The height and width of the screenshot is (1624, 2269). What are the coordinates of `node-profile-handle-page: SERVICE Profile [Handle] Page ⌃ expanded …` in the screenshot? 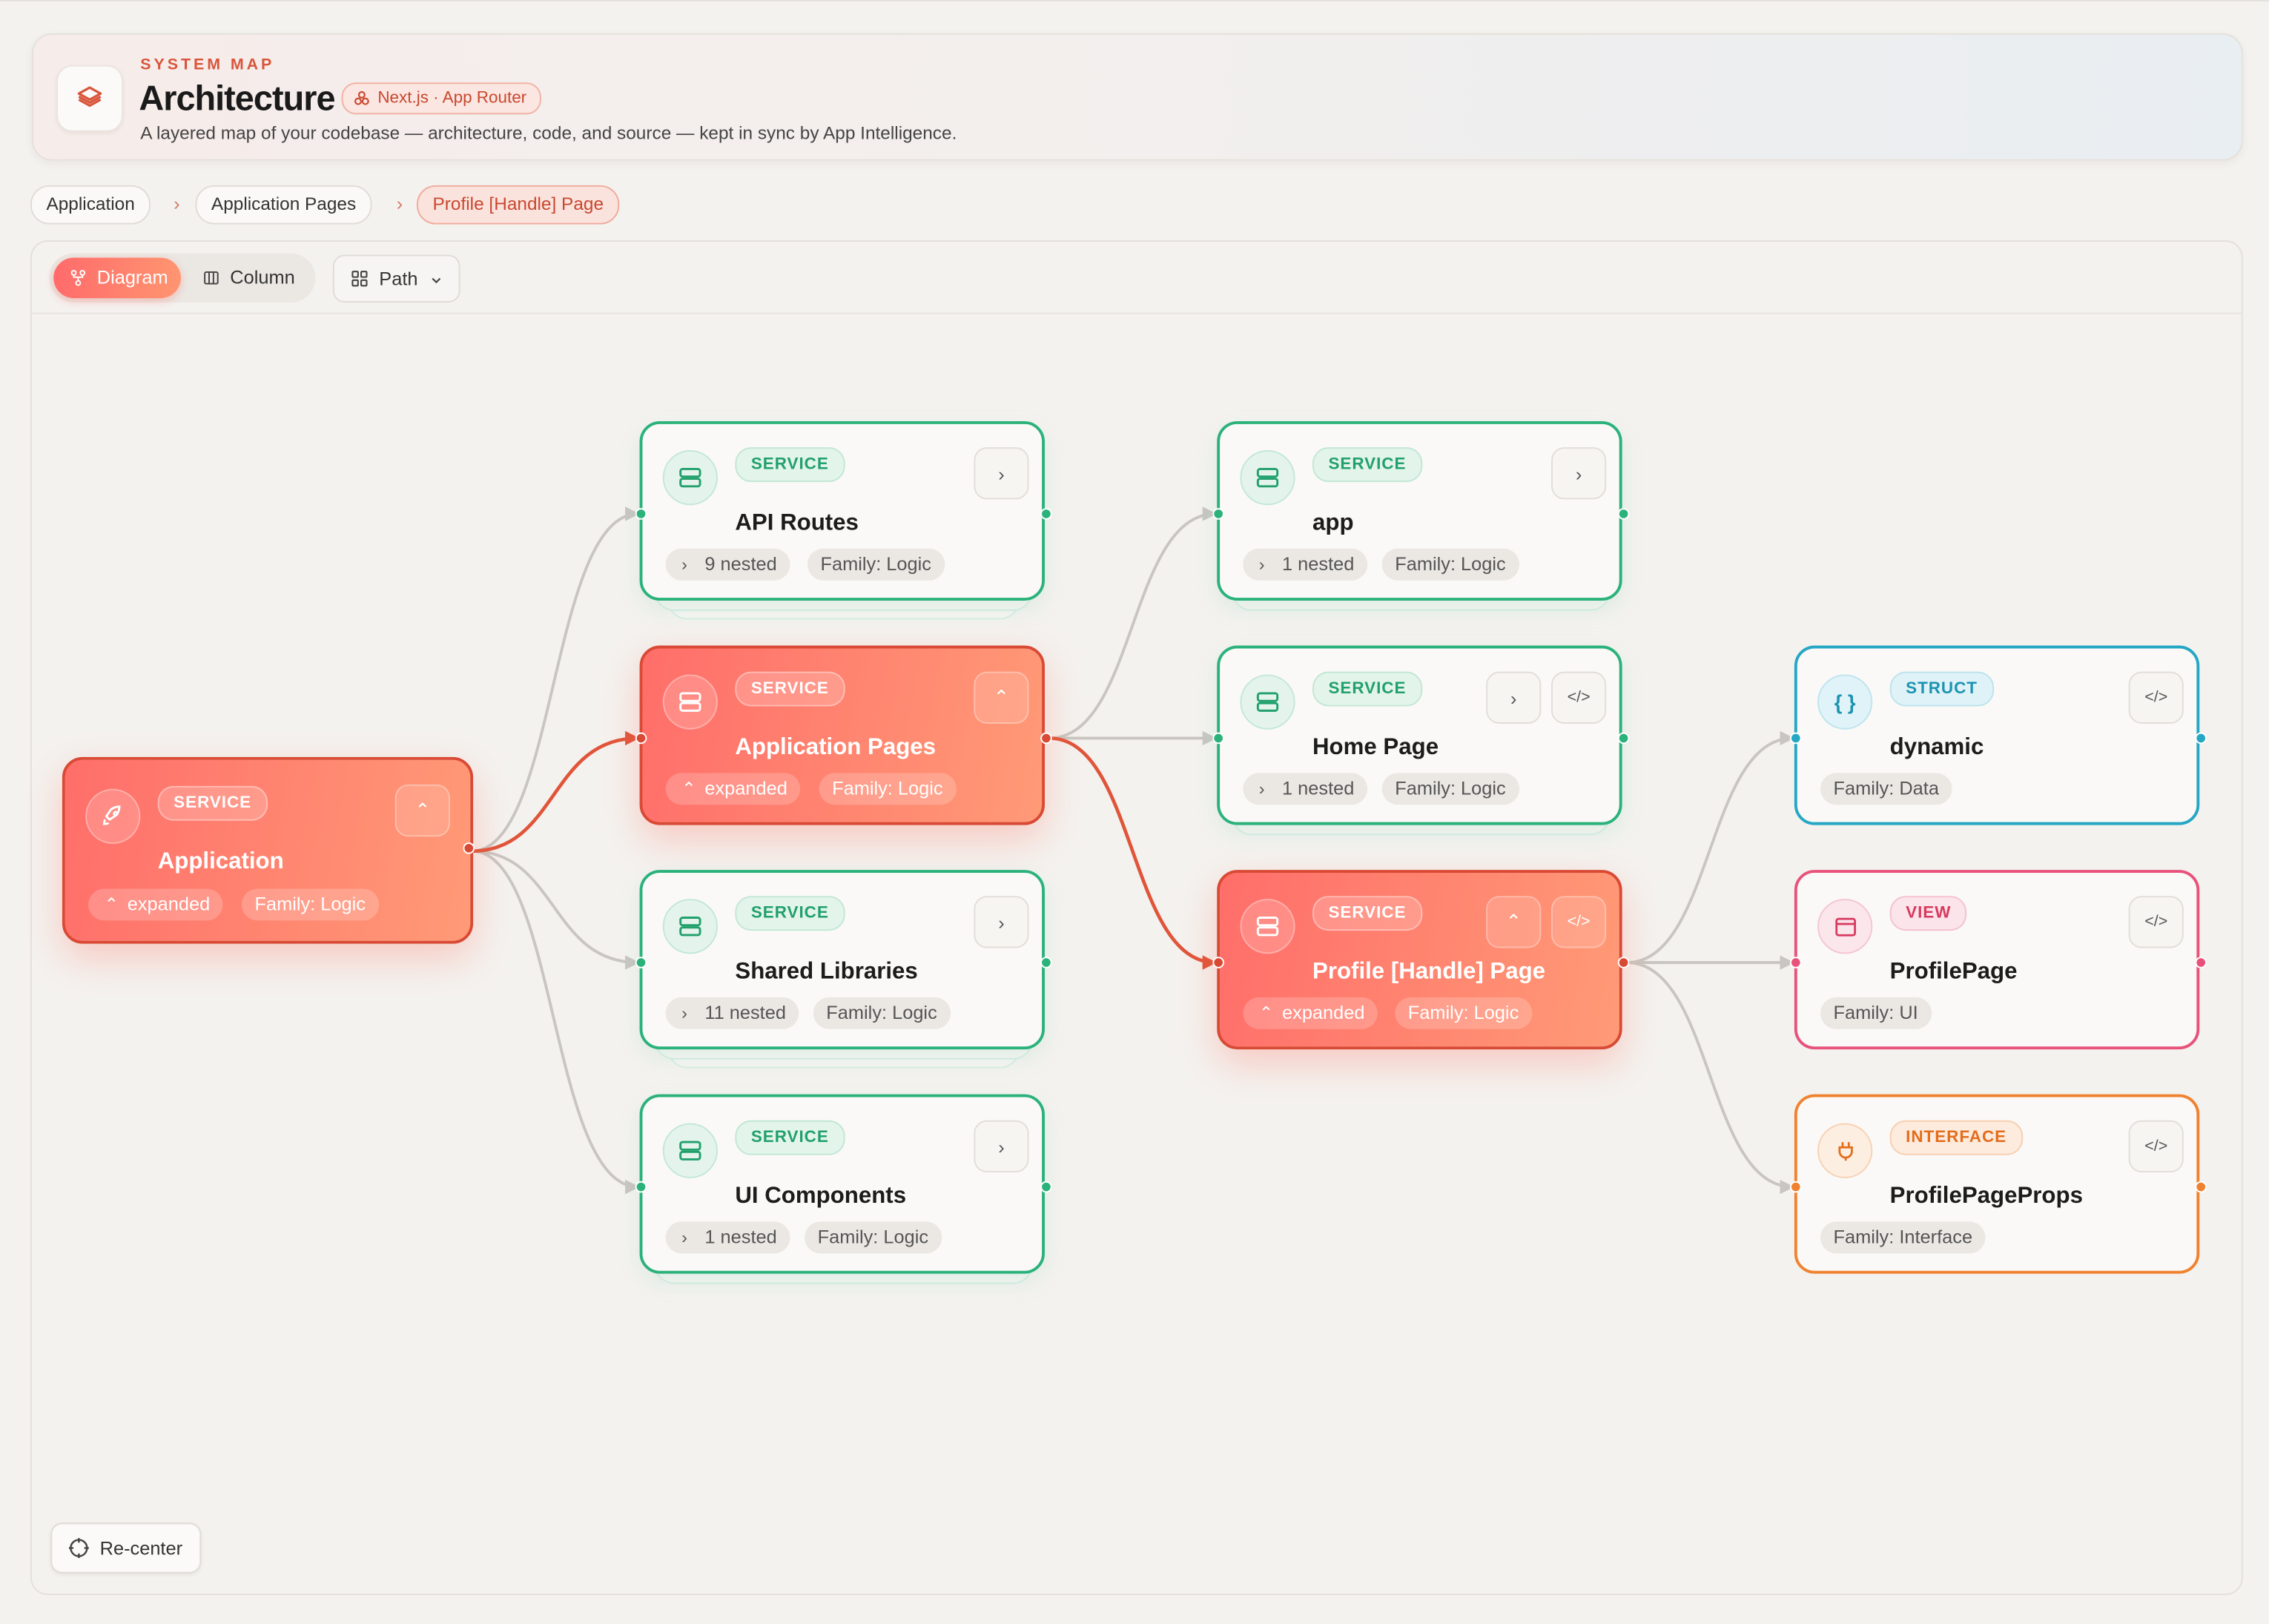 It's located at (1421, 960).